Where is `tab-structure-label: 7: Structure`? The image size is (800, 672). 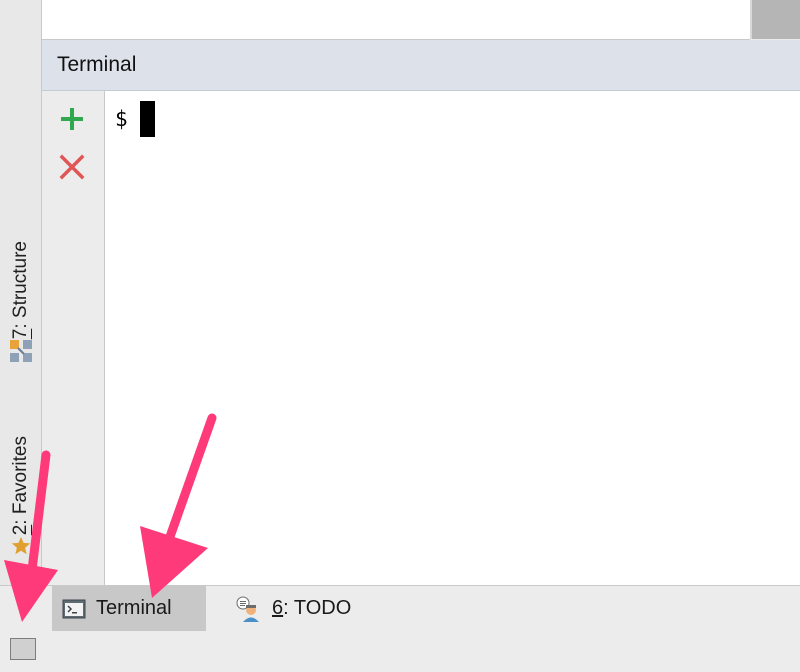
tab-structure-label: 7: Structure is located at coordinates (20, 289).